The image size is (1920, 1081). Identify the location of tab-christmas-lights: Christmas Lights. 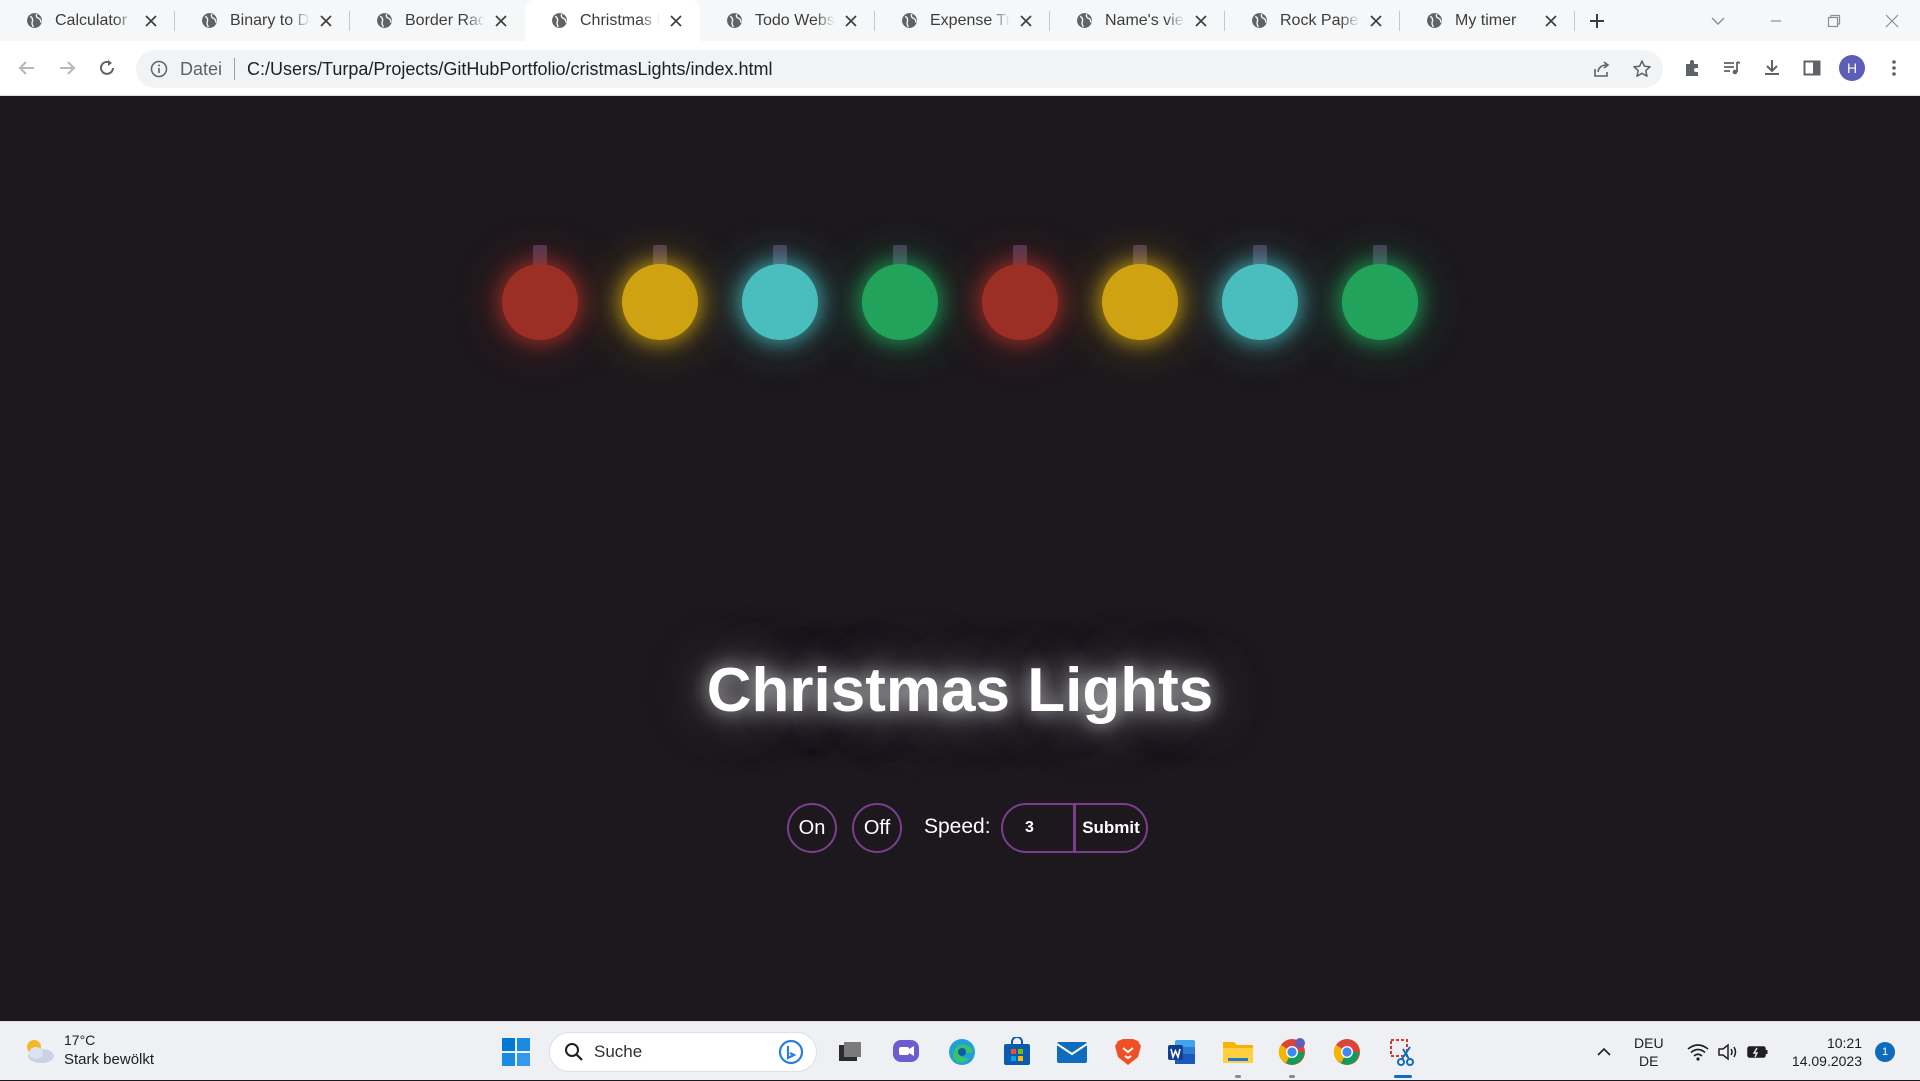
(612, 20).